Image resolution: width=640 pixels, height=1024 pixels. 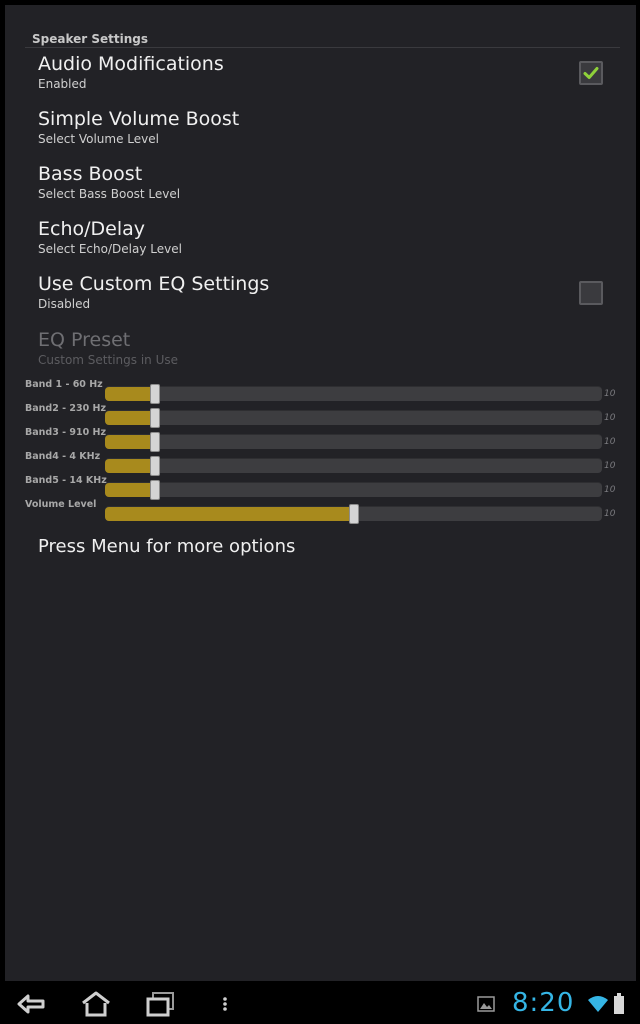 What do you see at coordinates (167, 546) in the screenshot?
I see `menu-hint: Press Menu for more options` at bounding box center [167, 546].